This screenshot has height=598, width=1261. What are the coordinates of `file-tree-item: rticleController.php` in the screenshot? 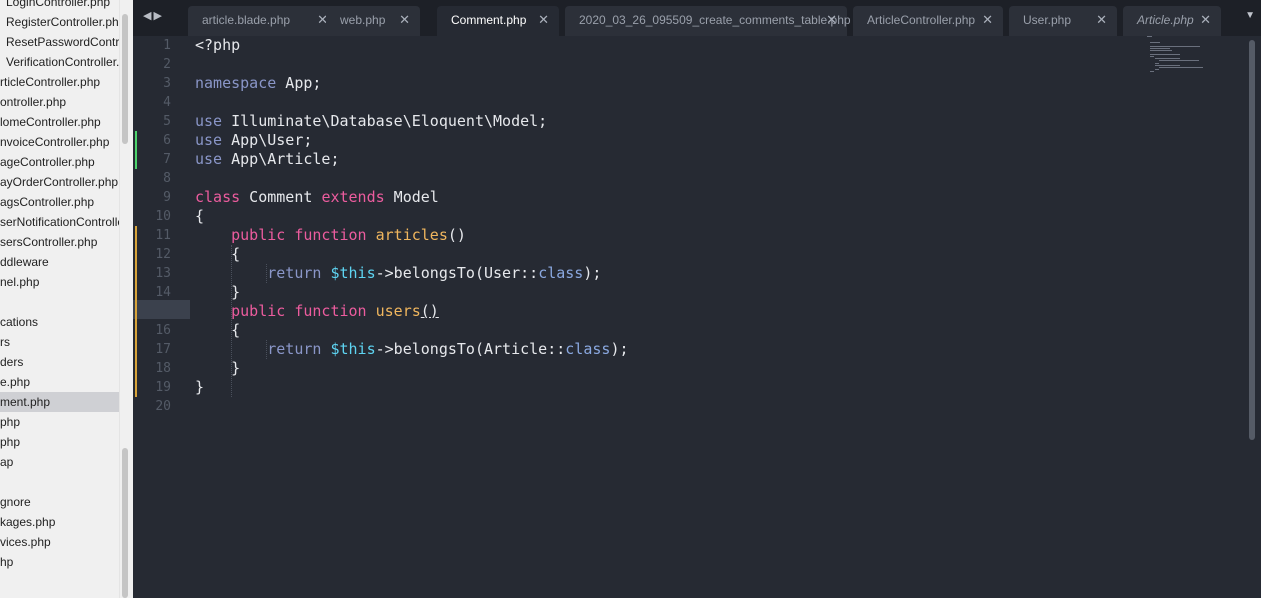 It's located at (59, 82).